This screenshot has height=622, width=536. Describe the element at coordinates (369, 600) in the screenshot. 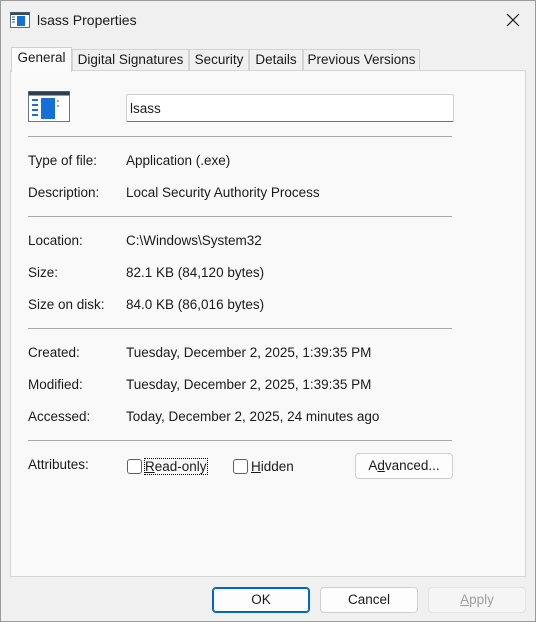

I see `cancel-button: Cancel` at that location.